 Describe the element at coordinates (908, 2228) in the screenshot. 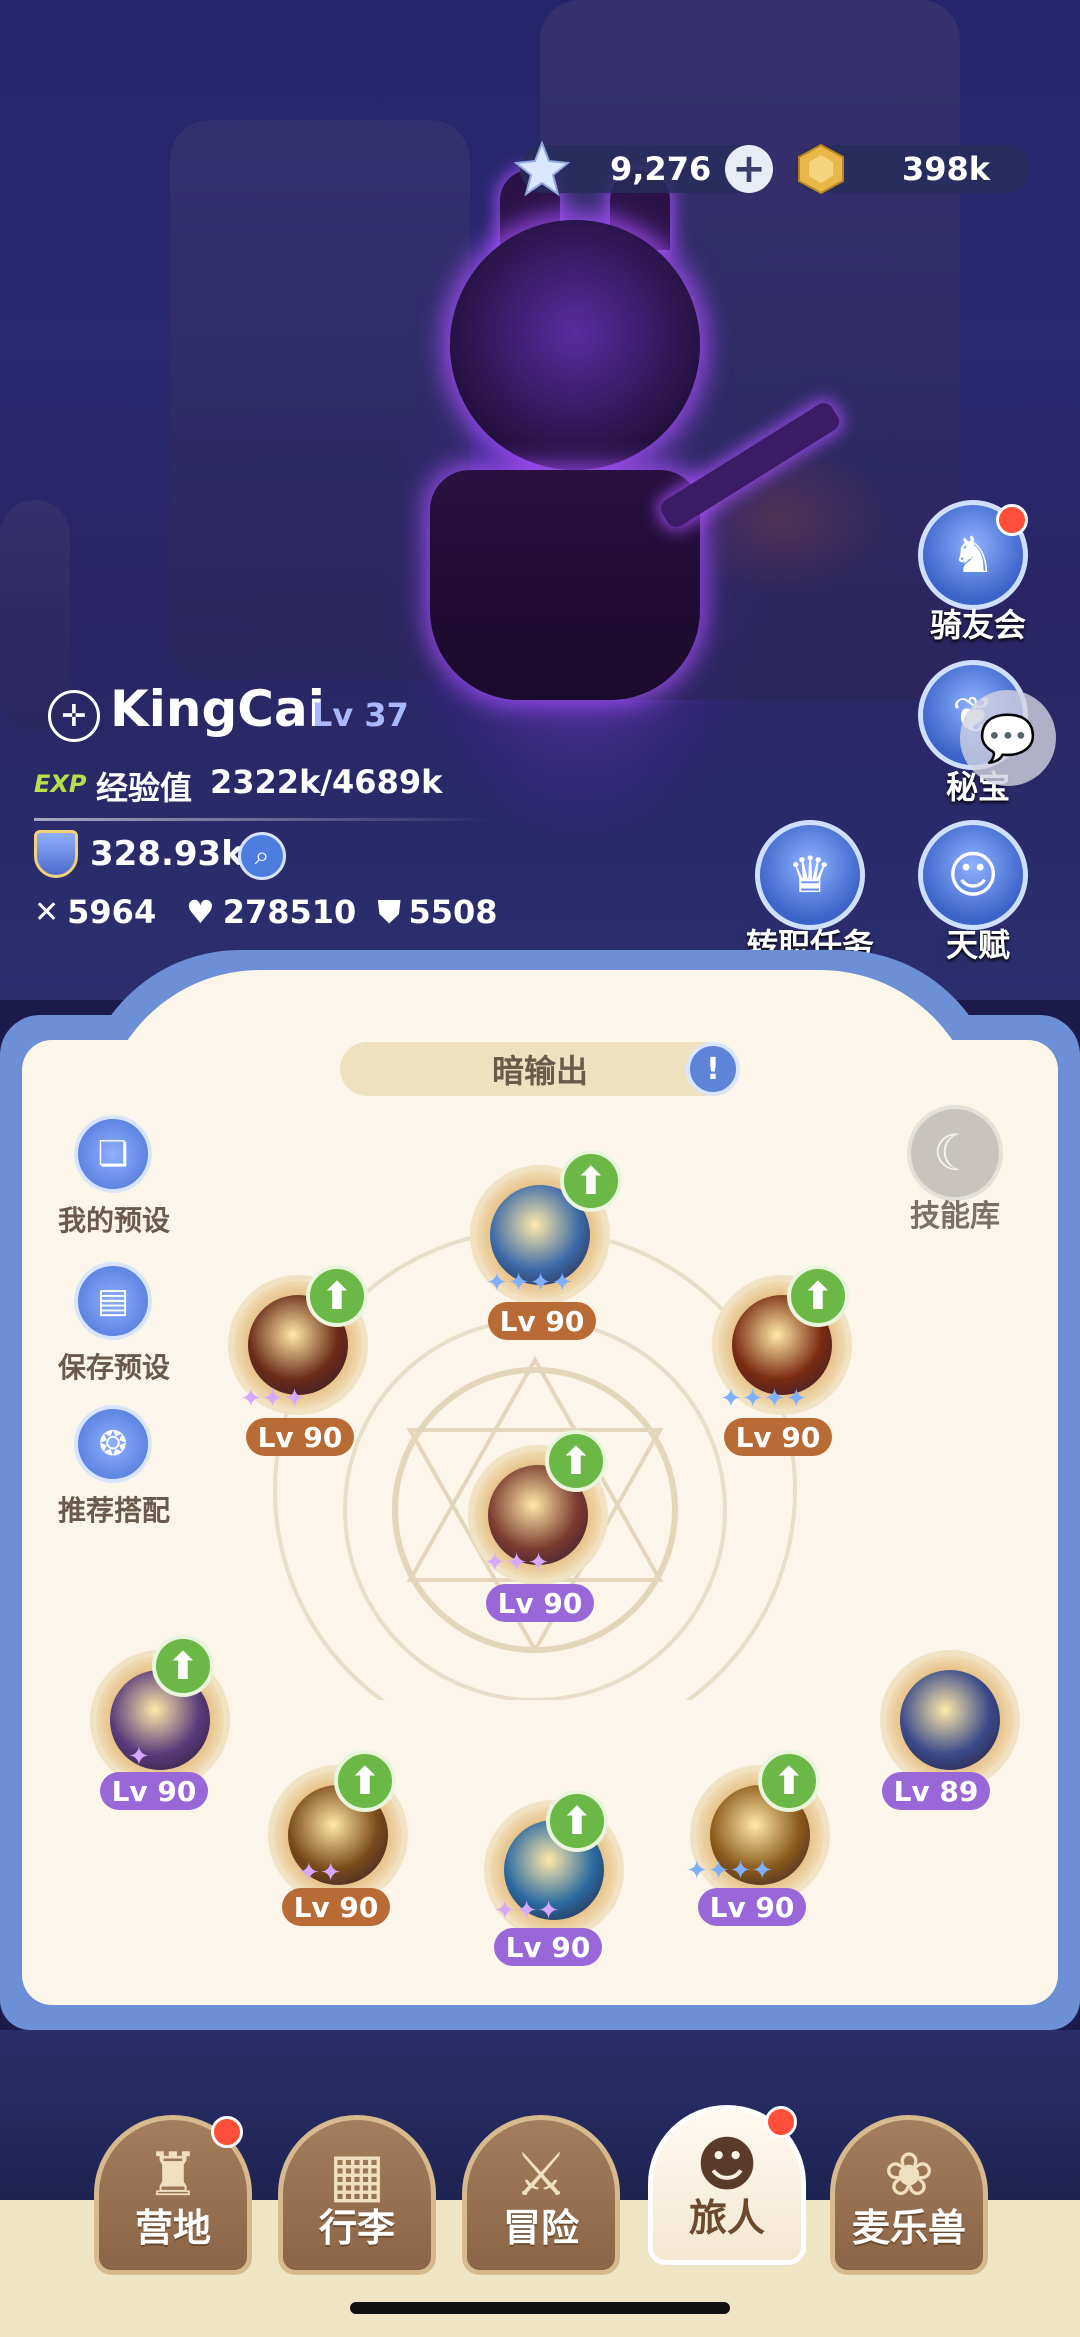

I see `nav-tab-label: 麦乐兽` at that location.